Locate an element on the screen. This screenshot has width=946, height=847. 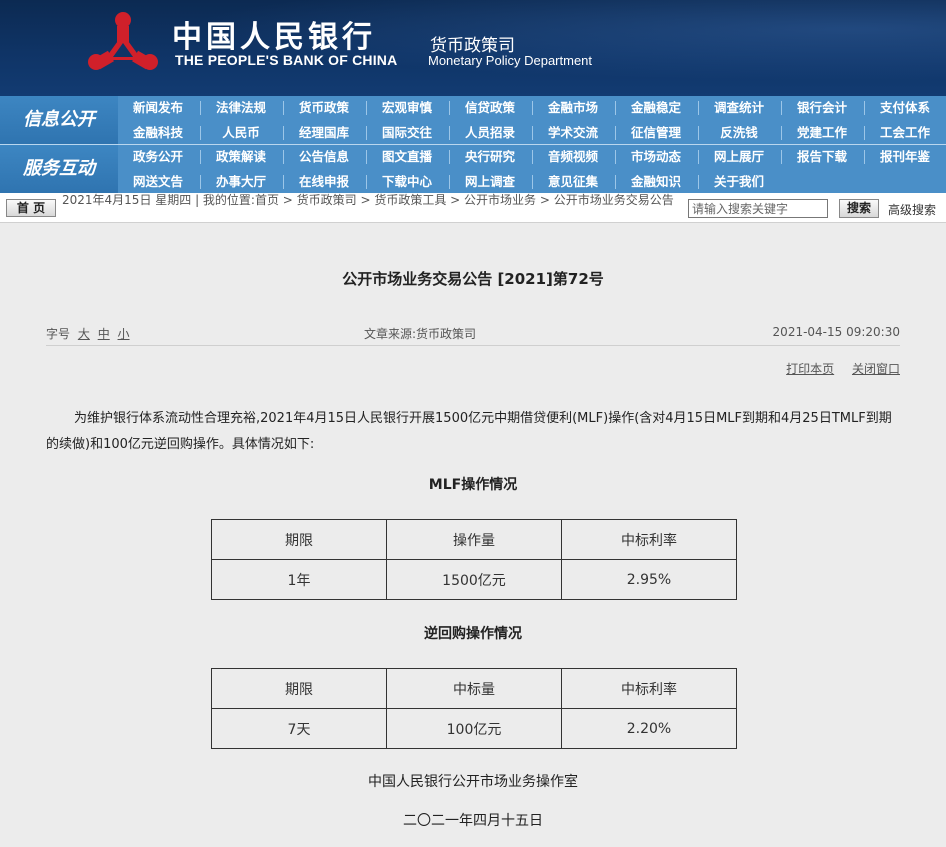
nav-item: 人民币 is located at coordinates (241, 133).